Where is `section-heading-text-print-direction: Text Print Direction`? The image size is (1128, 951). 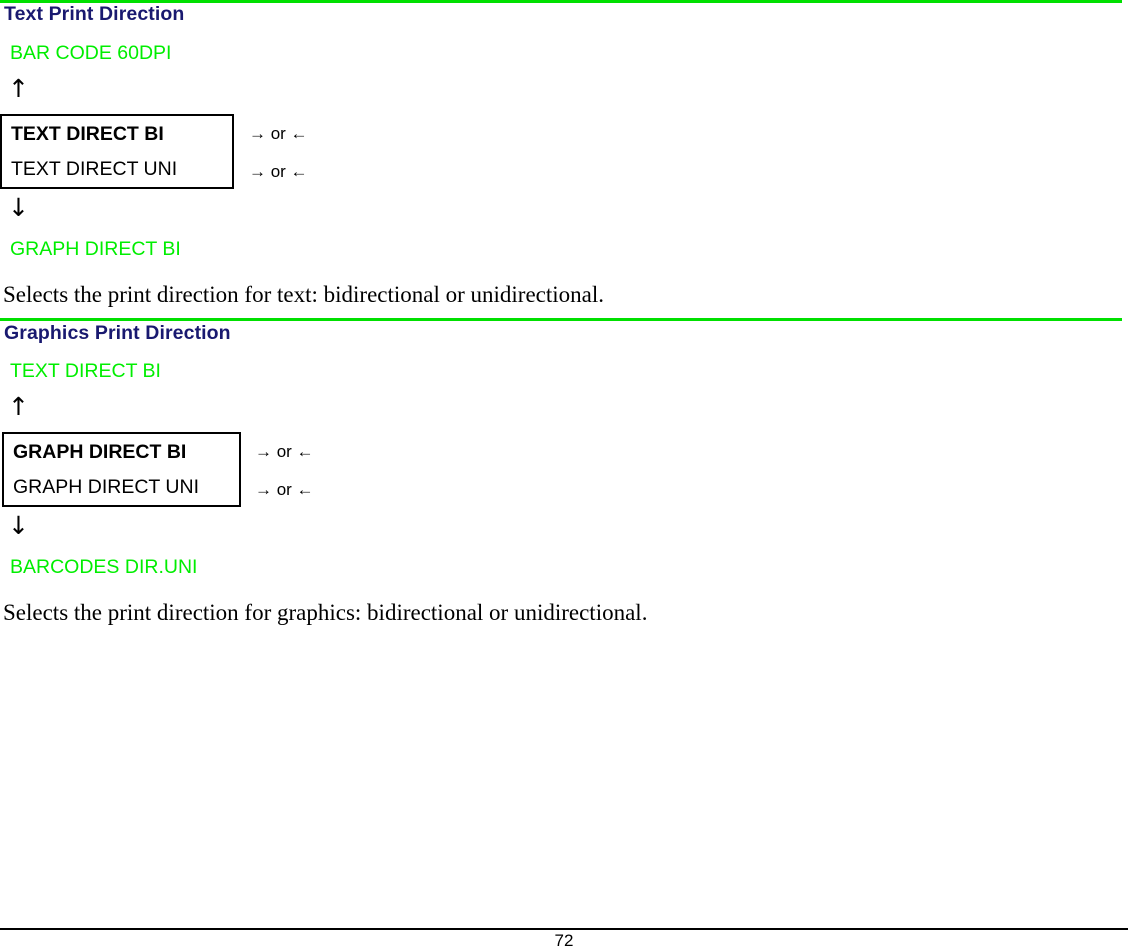
section-heading-text-print-direction: Text Print Direction is located at coordinates (94, 14).